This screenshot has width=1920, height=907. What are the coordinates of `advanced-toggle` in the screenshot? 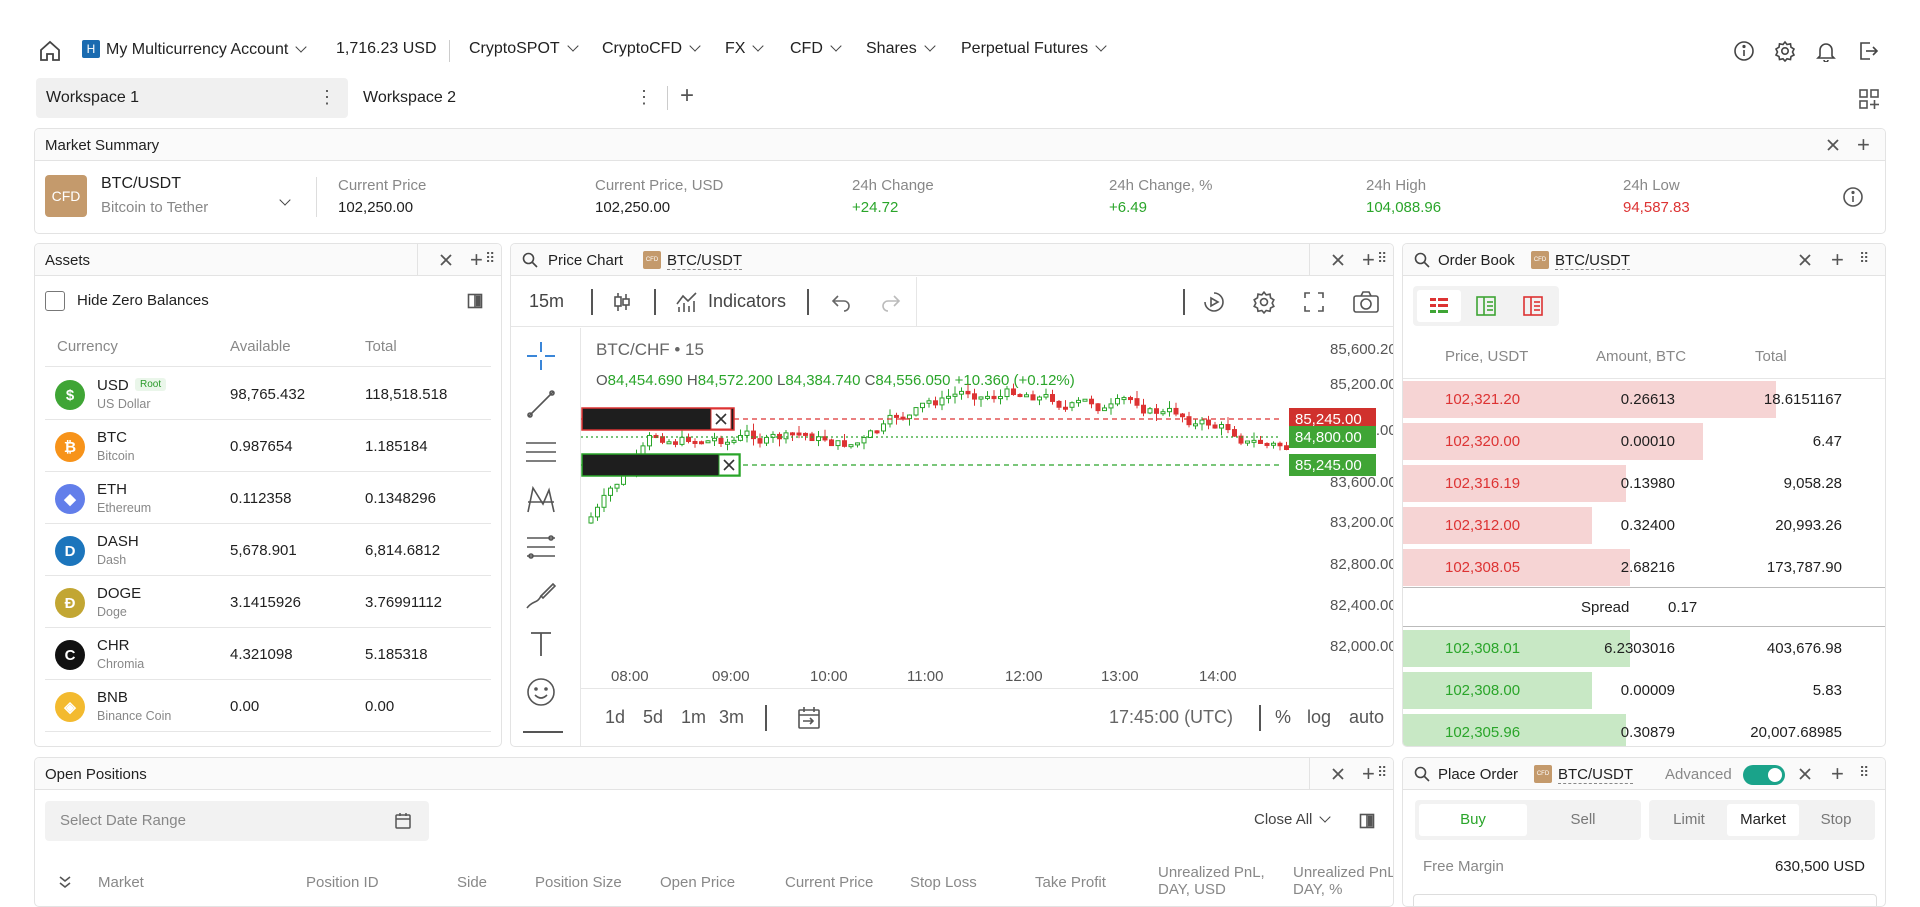 It's located at (1764, 775).